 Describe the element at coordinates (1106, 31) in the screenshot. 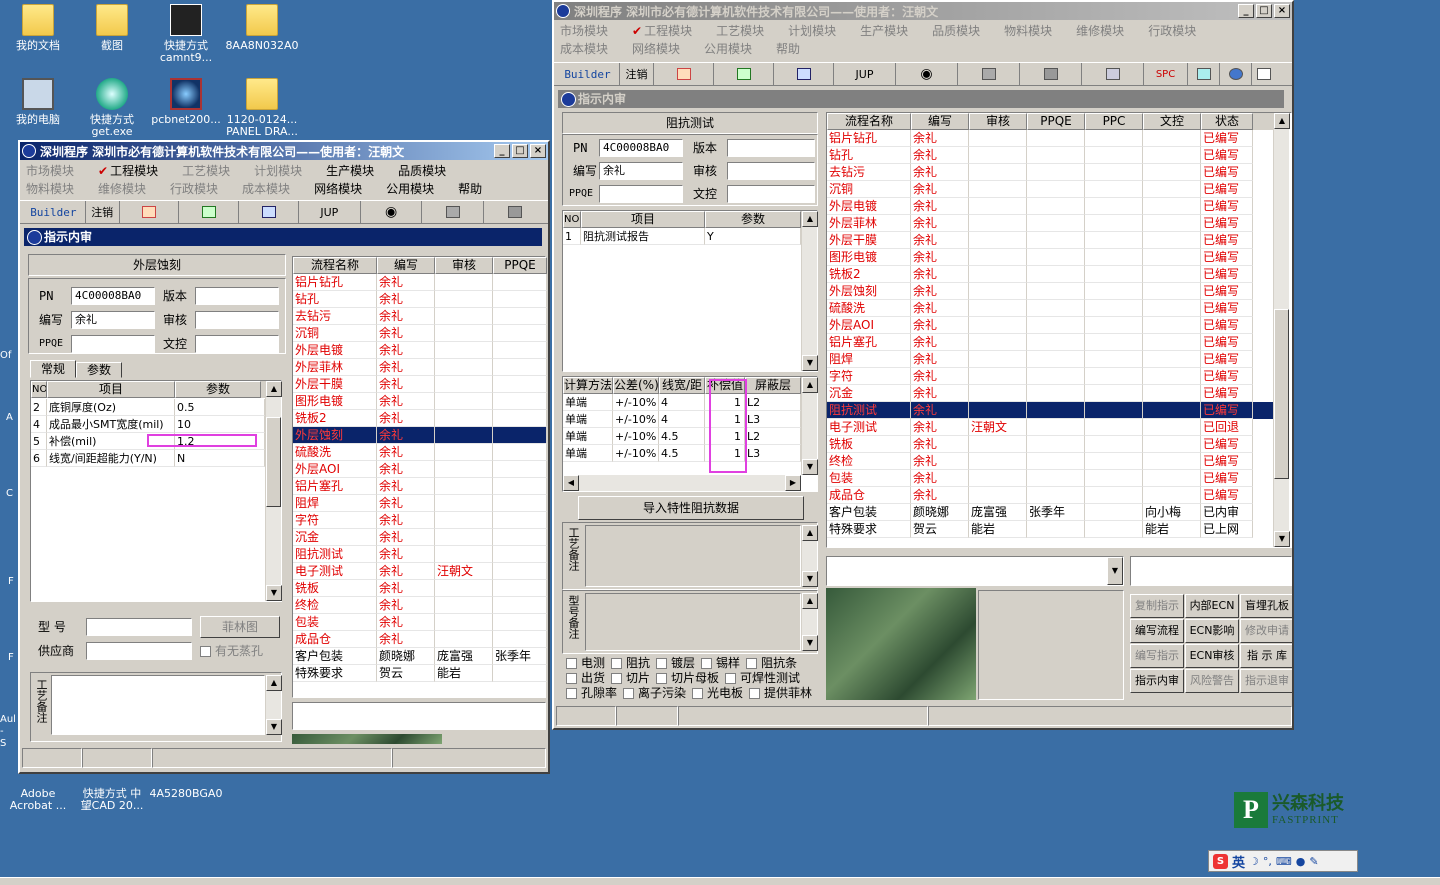

I see `menu-item-7: 维修模块` at that location.